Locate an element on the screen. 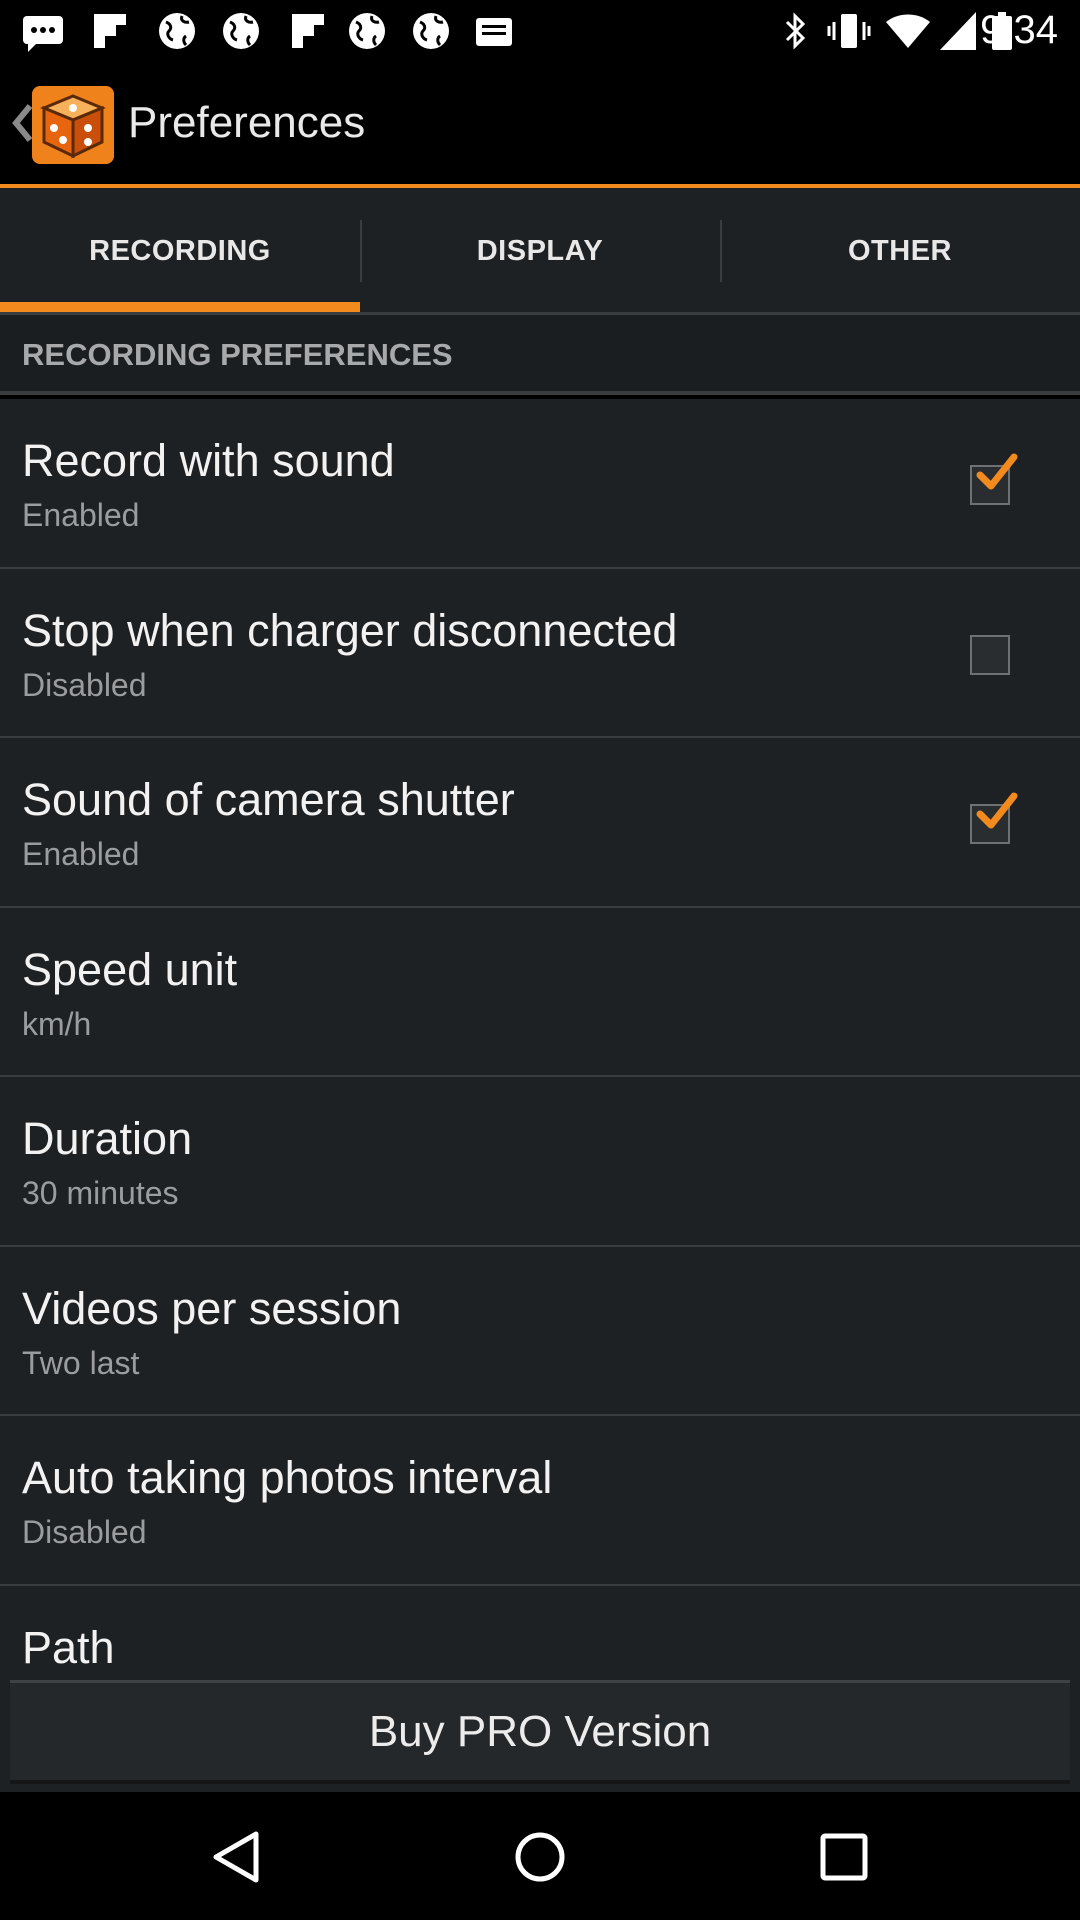 The height and width of the screenshot is (1920, 1080). home-circle-icon is located at coordinates (540, 1857).